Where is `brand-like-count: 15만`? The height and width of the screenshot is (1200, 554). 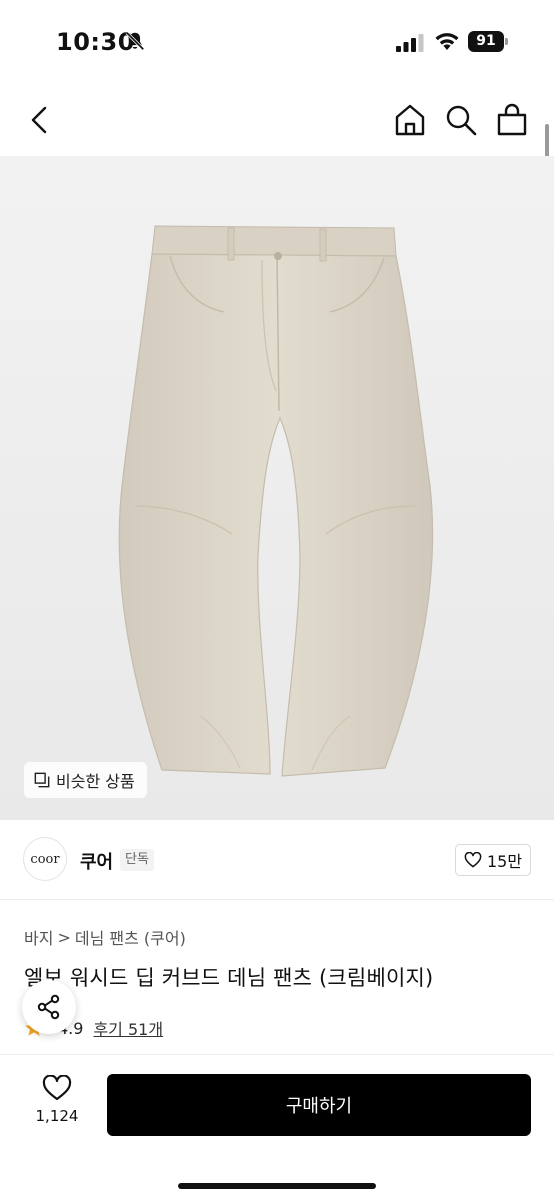
brand-like-count: 15만 is located at coordinates (504, 861).